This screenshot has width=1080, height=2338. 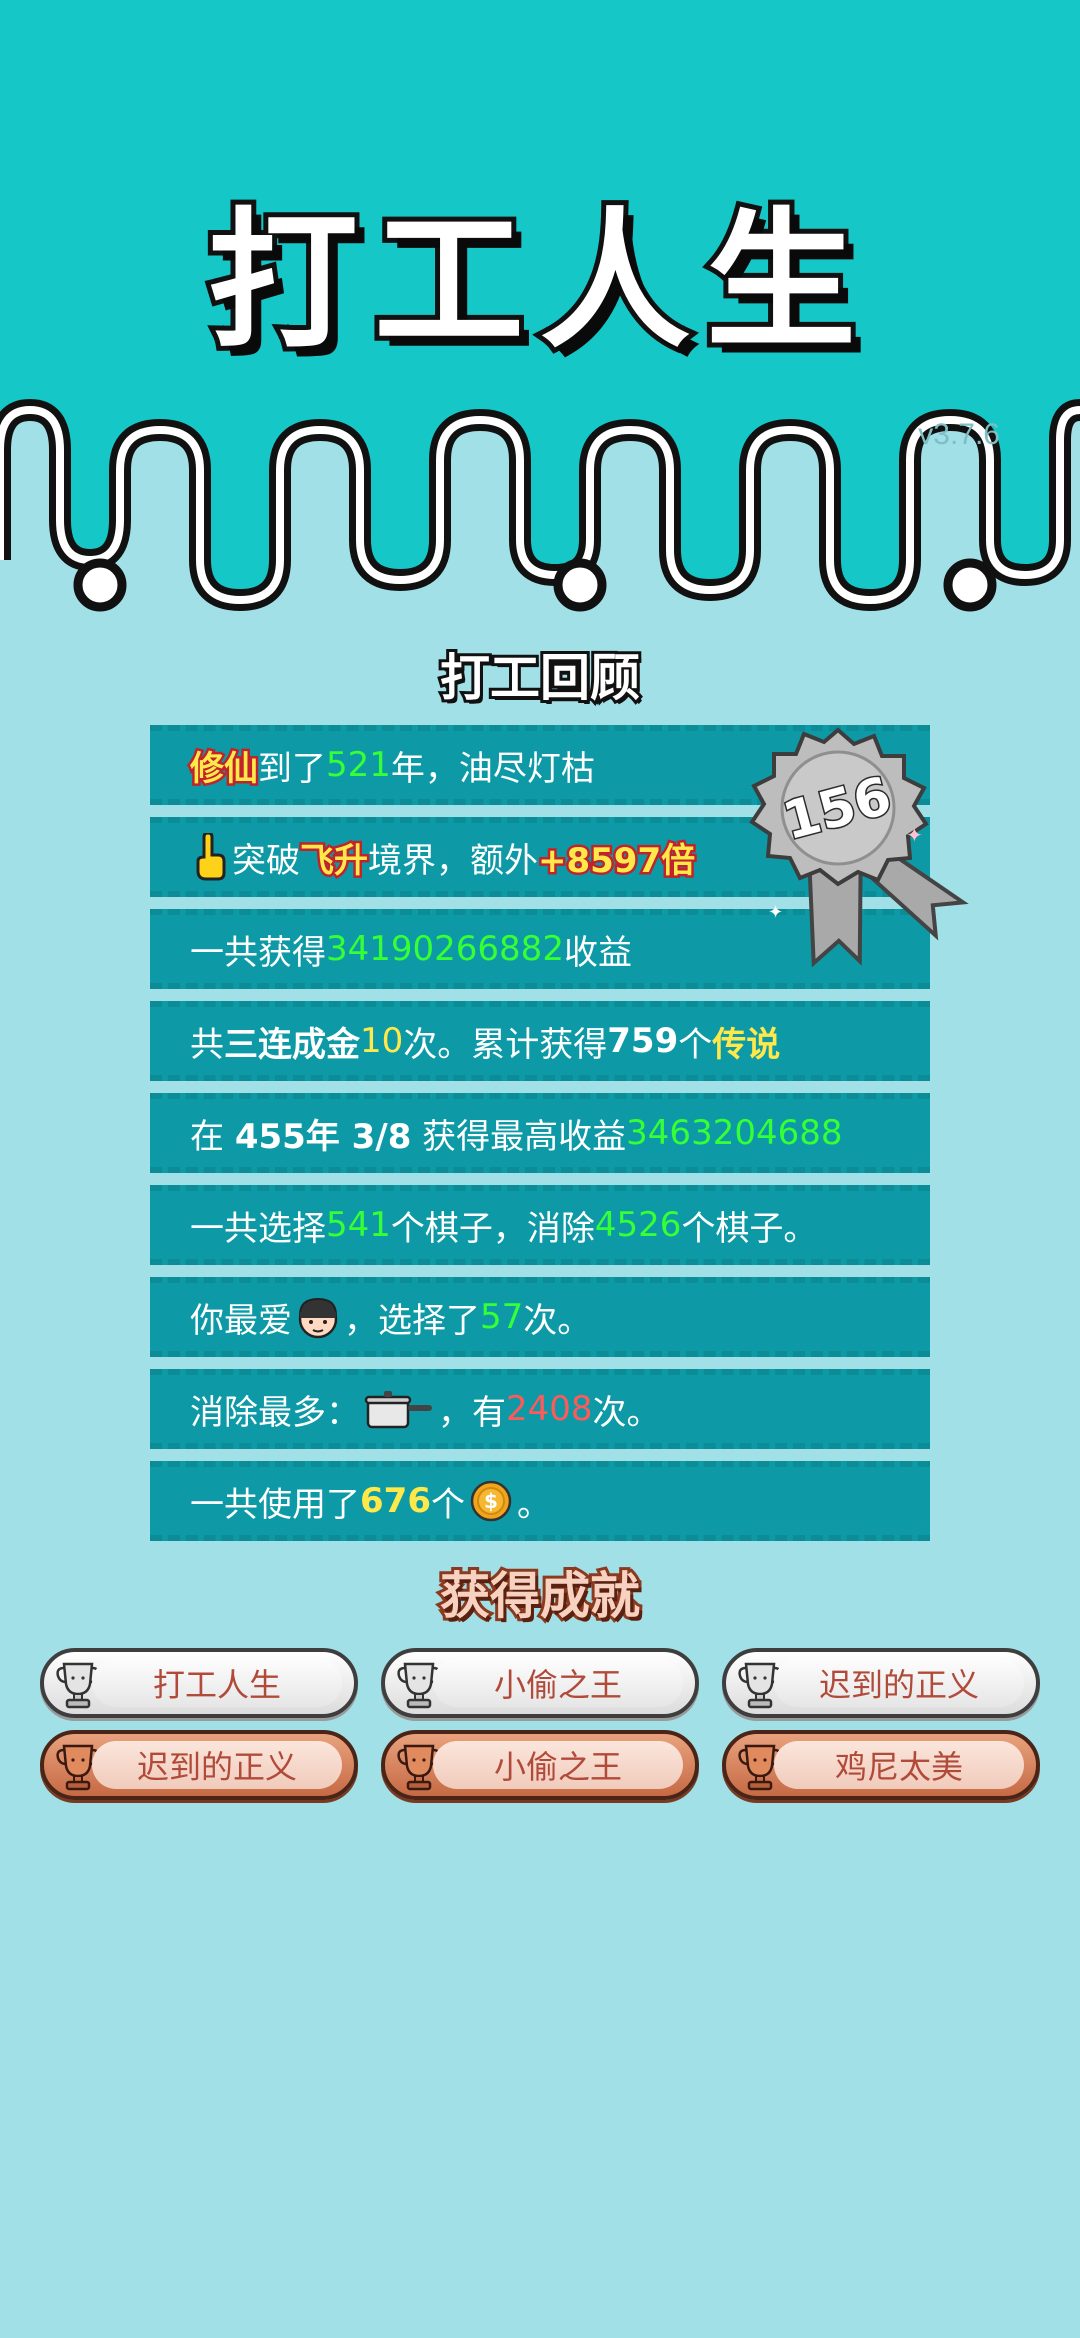 What do you see at coordinates (412, 1320) in the screenshot?
I see `row-text: ，选择了` at bounding box center [412, 1320].